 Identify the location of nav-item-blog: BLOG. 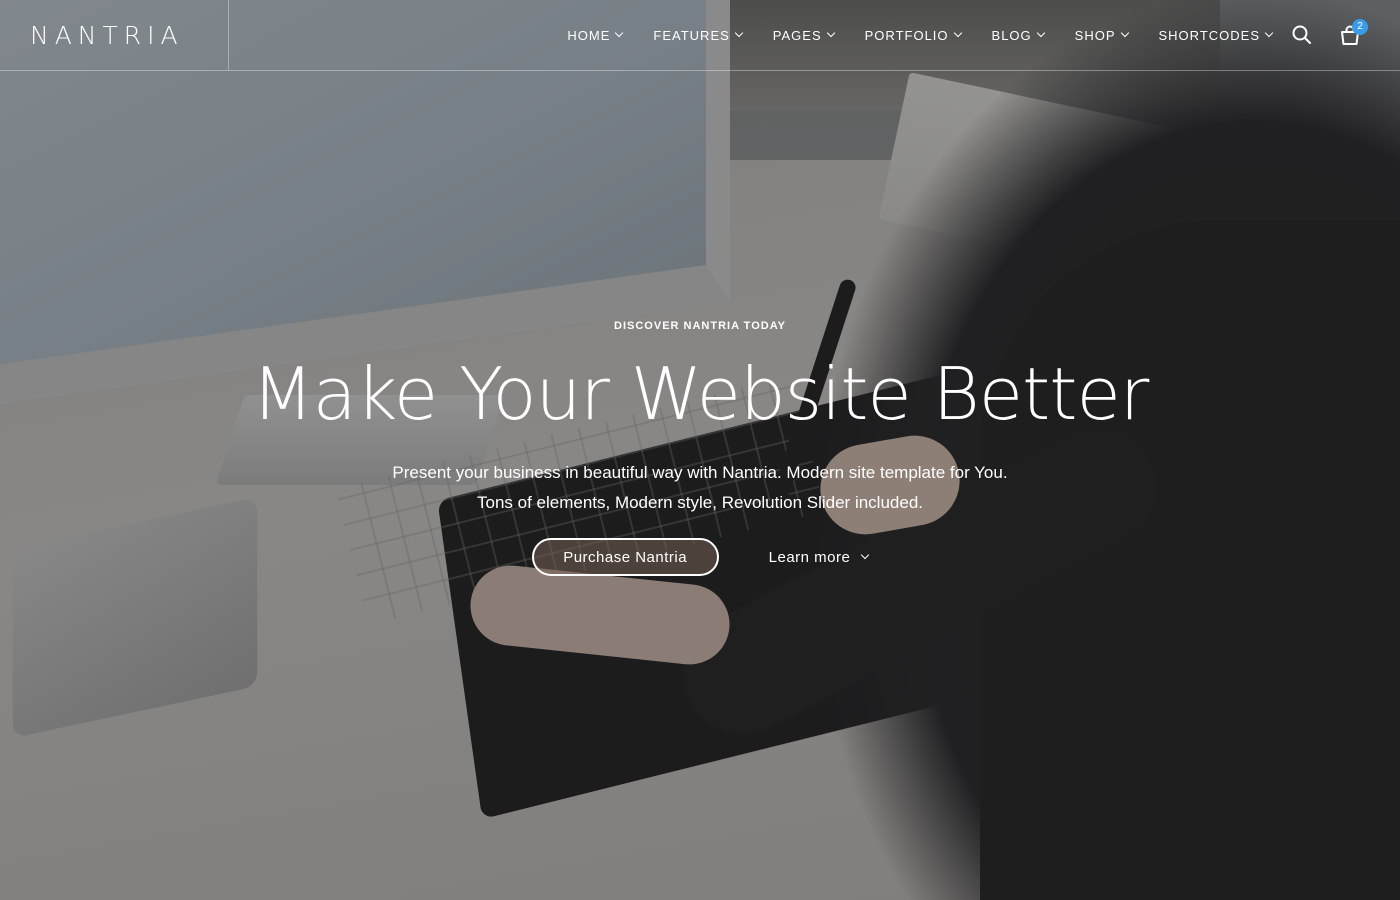
(1018, 35).